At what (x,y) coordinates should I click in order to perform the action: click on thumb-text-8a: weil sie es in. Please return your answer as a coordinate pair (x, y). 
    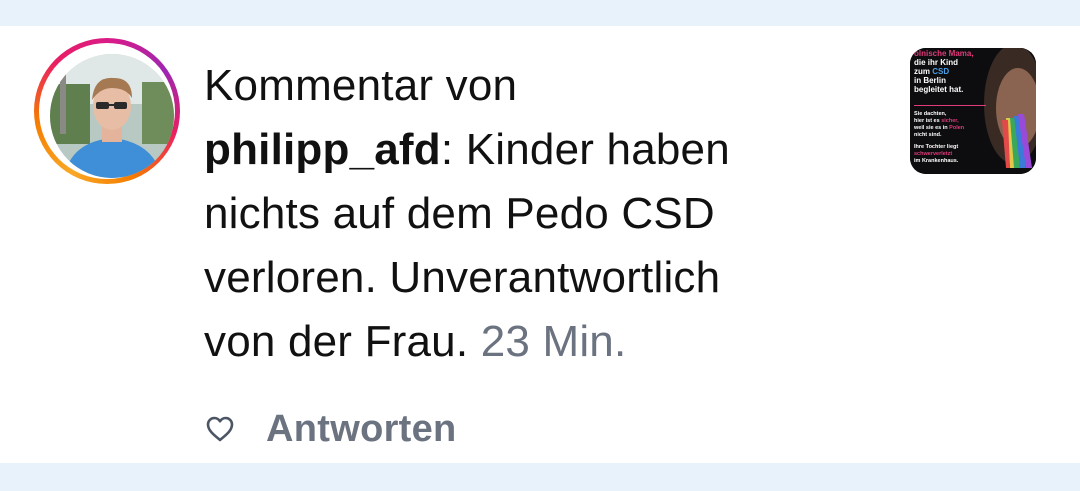
    Looking at the image, I should click on (931, 128).